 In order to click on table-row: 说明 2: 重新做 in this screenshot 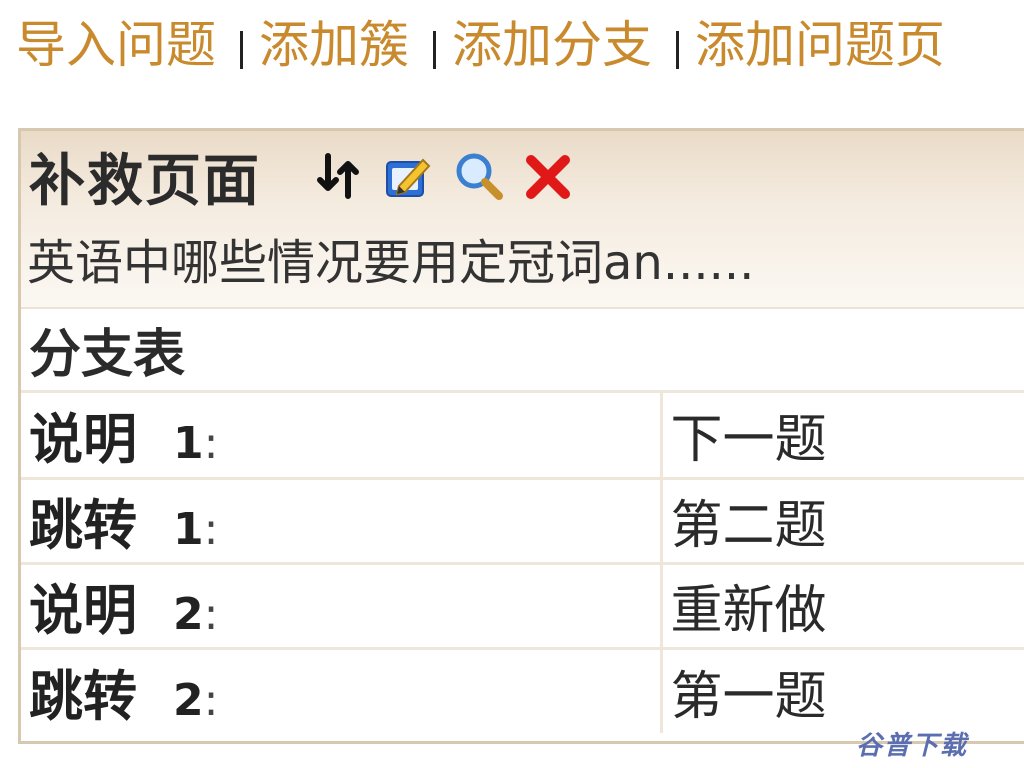, I will do `click(522, 606)`.